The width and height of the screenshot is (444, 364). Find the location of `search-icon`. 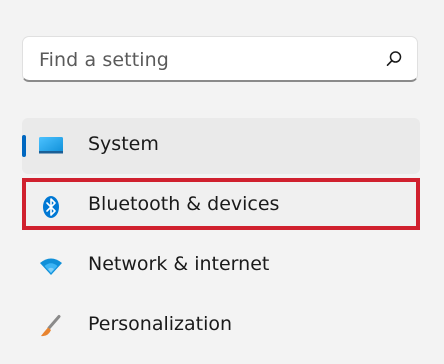

search-icon is located at coordinates (394, 59).